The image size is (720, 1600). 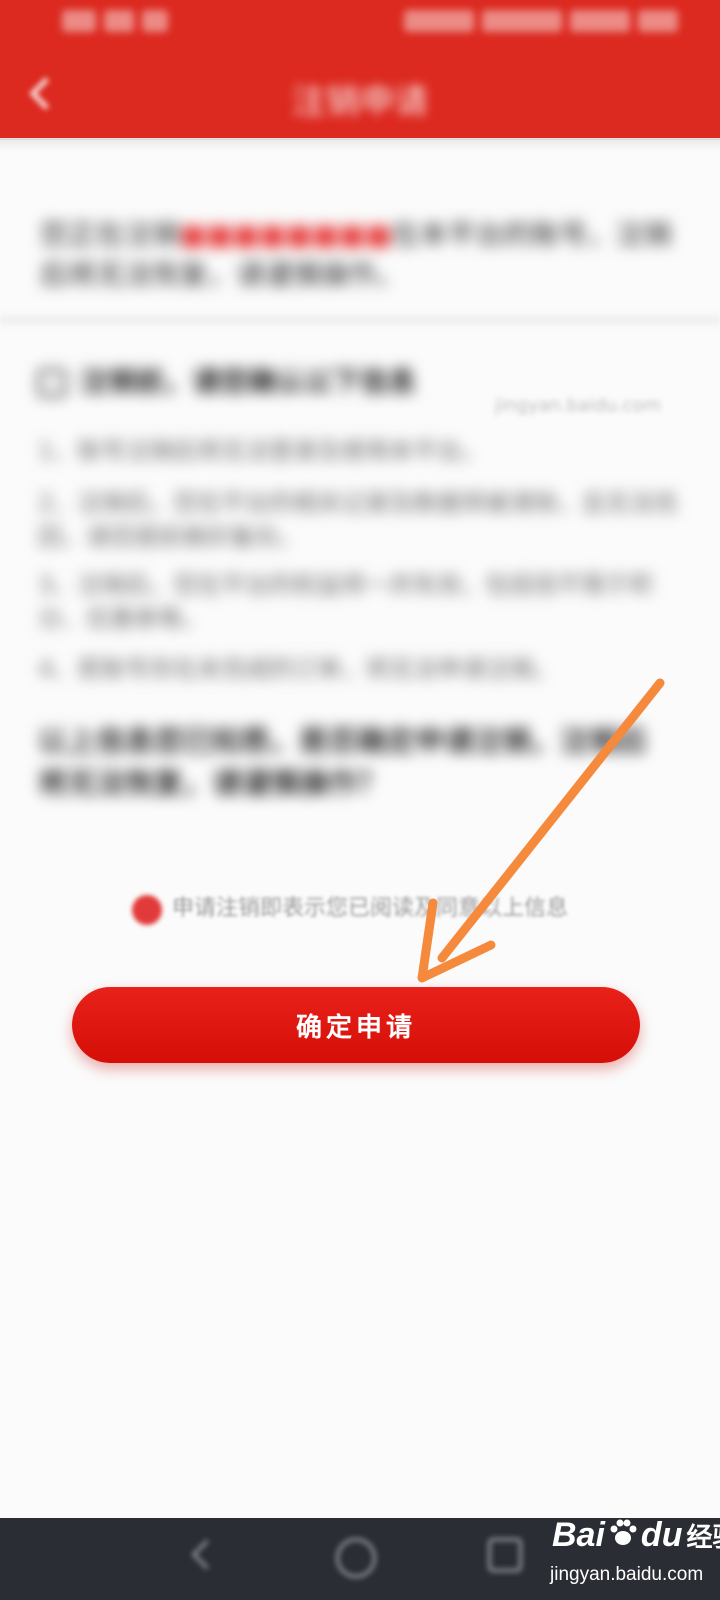 I want to click on time-text, so click(x=658, y=21).